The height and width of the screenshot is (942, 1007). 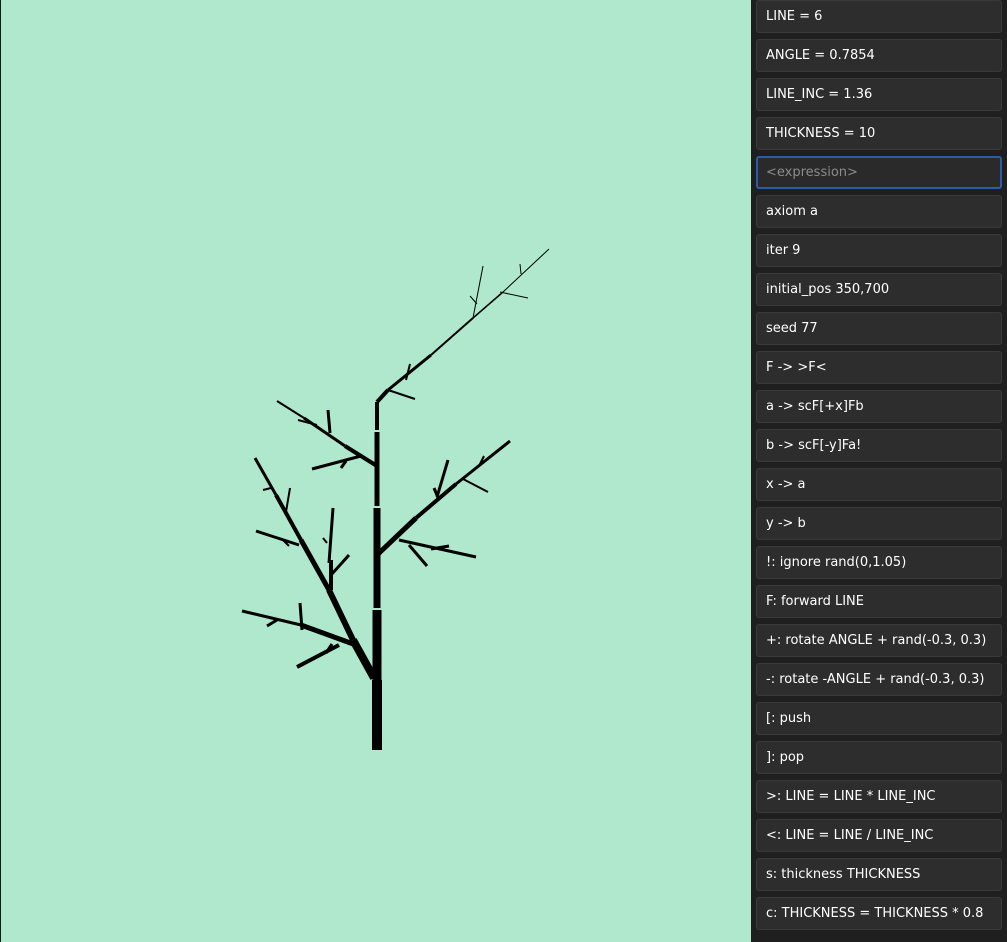 I want to click on rule-item-label: iter 9, so click(x=783, y=250).